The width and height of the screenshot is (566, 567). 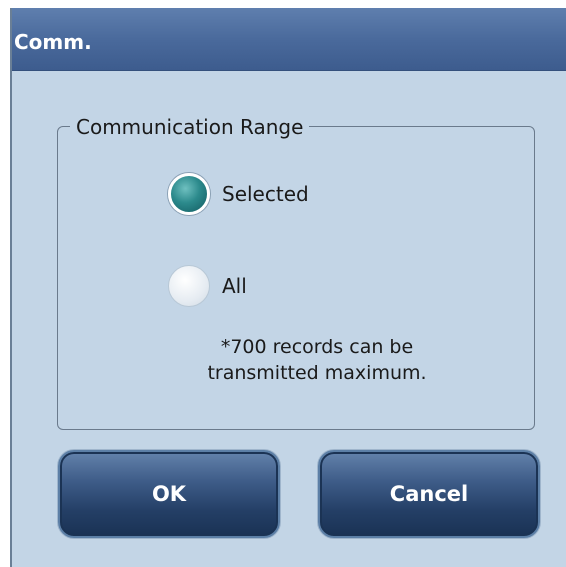 I want to click on radio-unselected-icon, so click(x=189, y=286).